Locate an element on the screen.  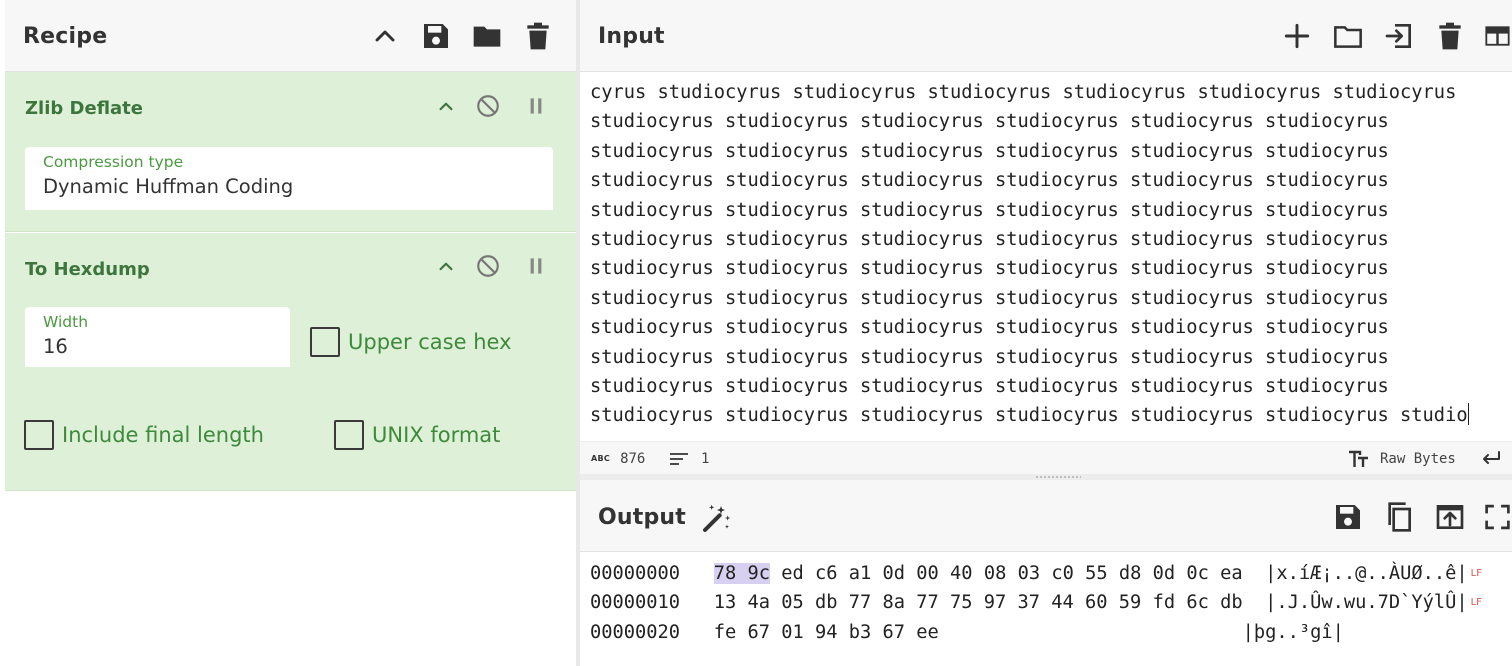
input-title: Input is located at coordinates (631, 36).